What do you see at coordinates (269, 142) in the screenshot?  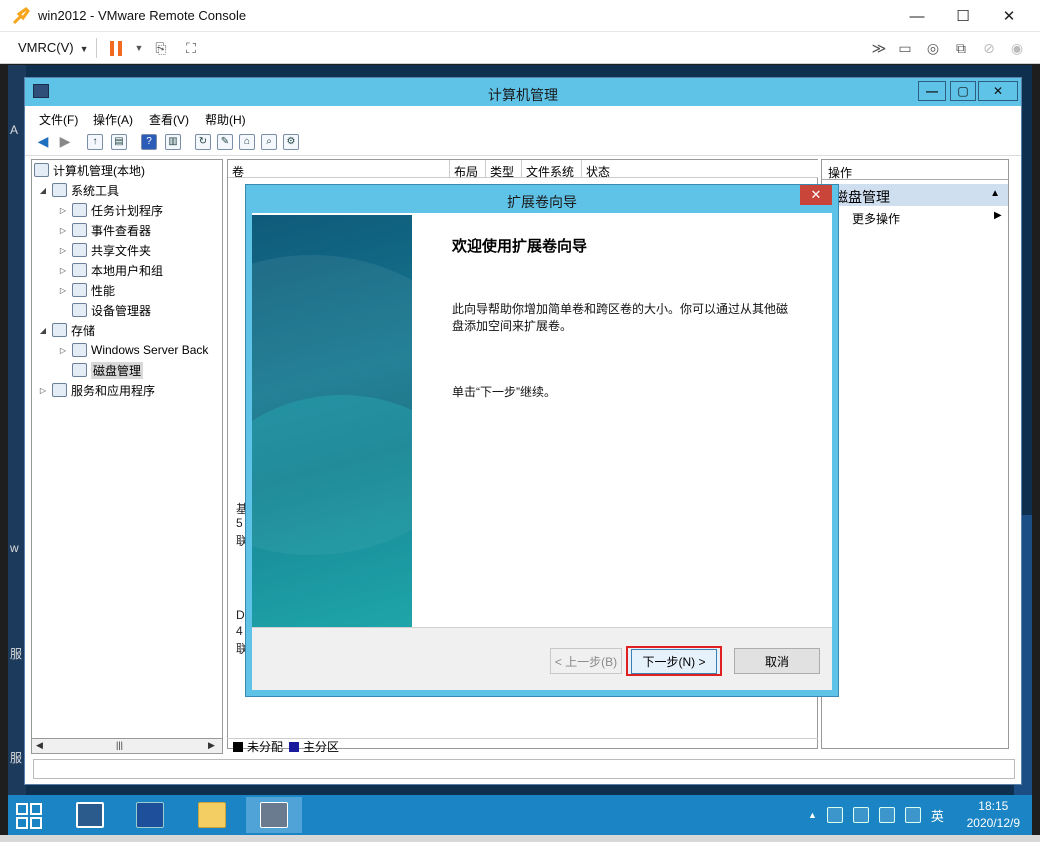 I see `search-icon: ⌕` at bounding box center [269, 142].